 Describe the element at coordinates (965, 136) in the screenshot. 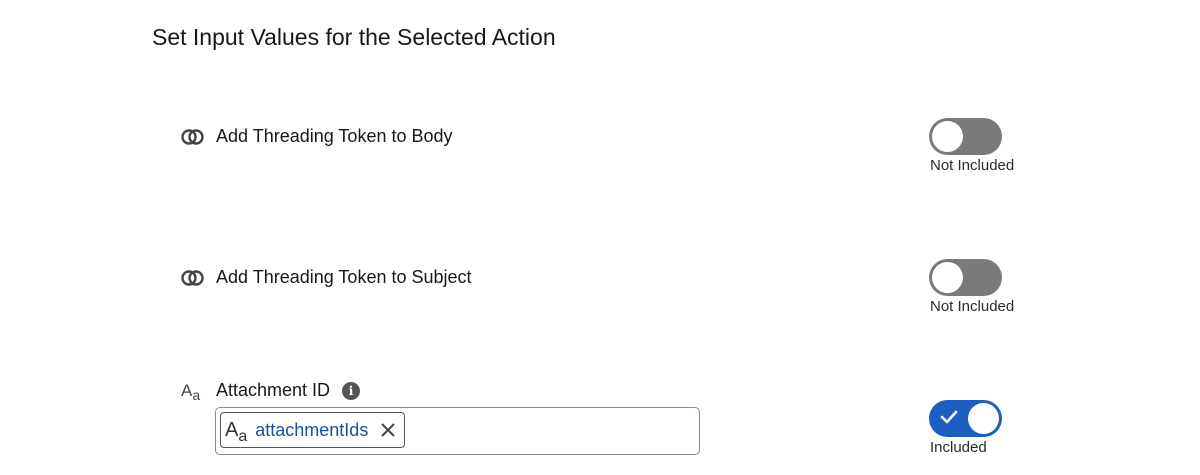

I see `include-toggle-body` at that location.